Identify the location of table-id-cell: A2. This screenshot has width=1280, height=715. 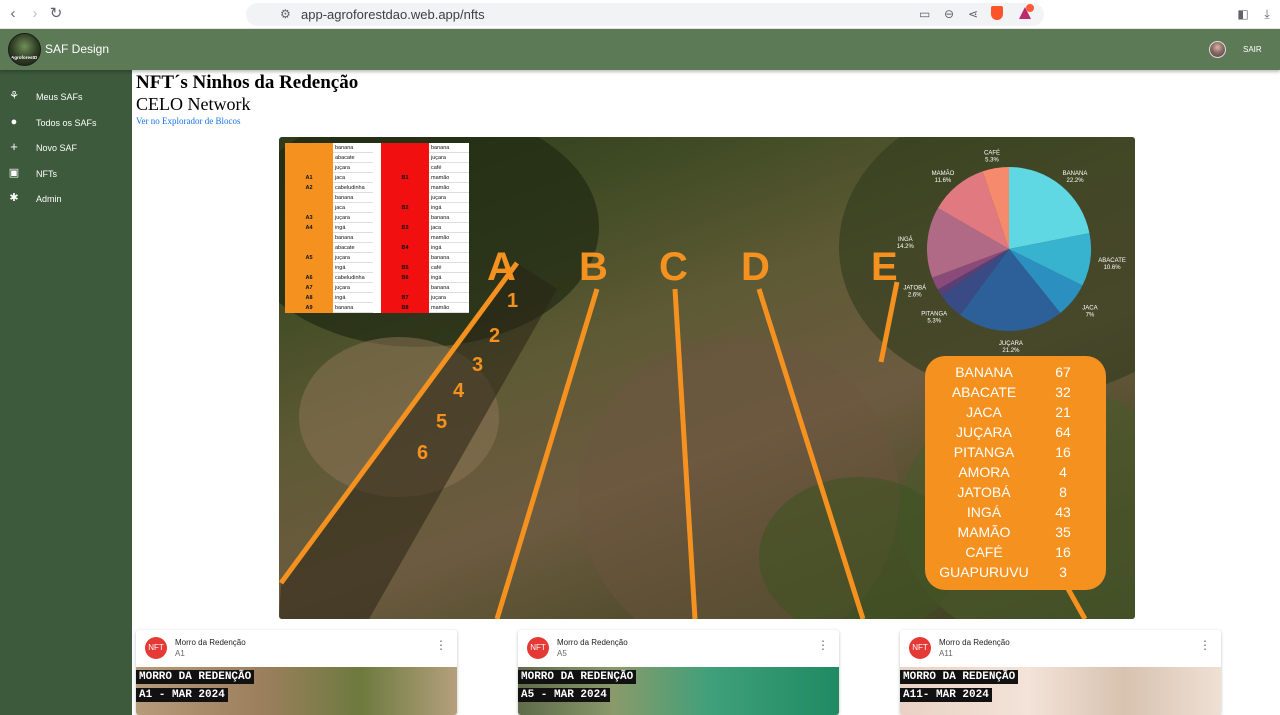
(309, 188).